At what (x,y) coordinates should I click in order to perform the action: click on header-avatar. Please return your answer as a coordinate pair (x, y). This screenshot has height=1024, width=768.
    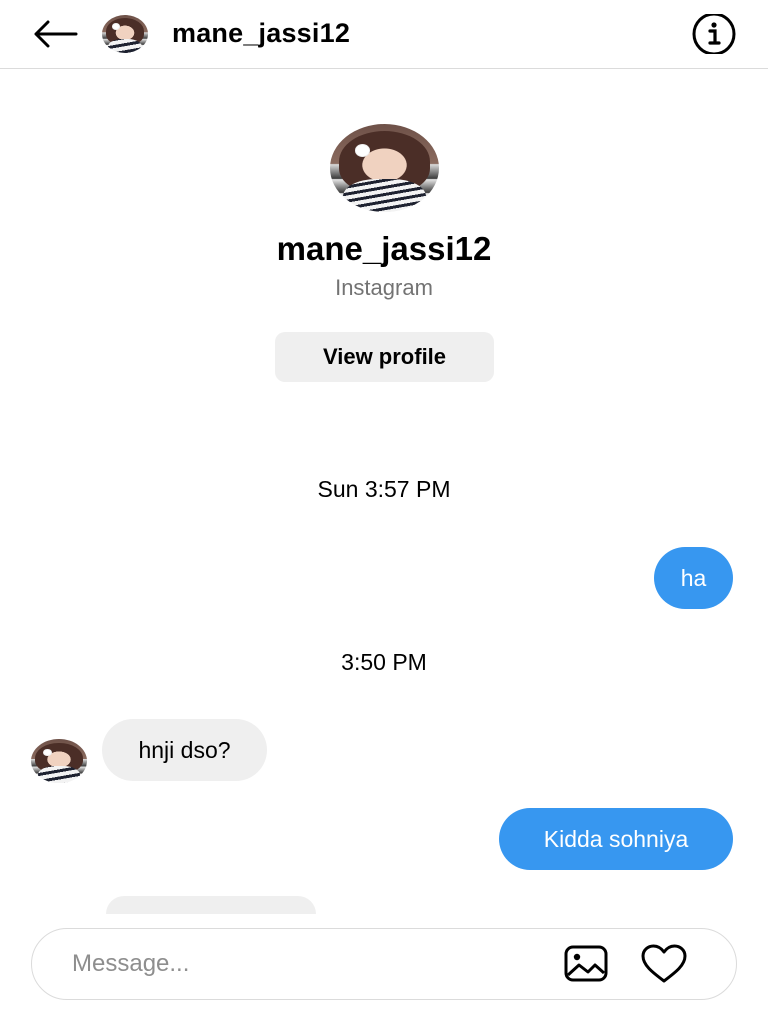
    Looking at the image, I should click on (125, 34).